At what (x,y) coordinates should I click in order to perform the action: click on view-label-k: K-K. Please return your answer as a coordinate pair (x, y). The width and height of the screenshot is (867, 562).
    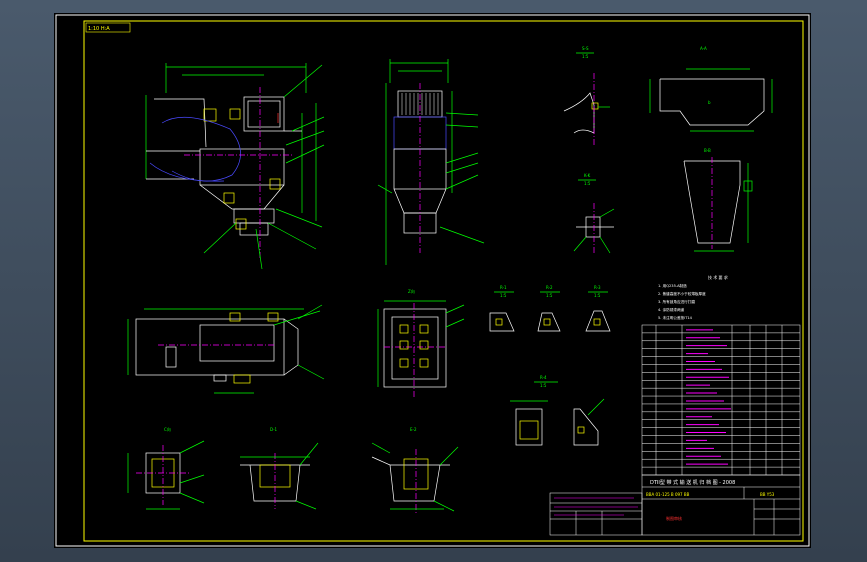
    Looking at the image, I should click on (587, 175).